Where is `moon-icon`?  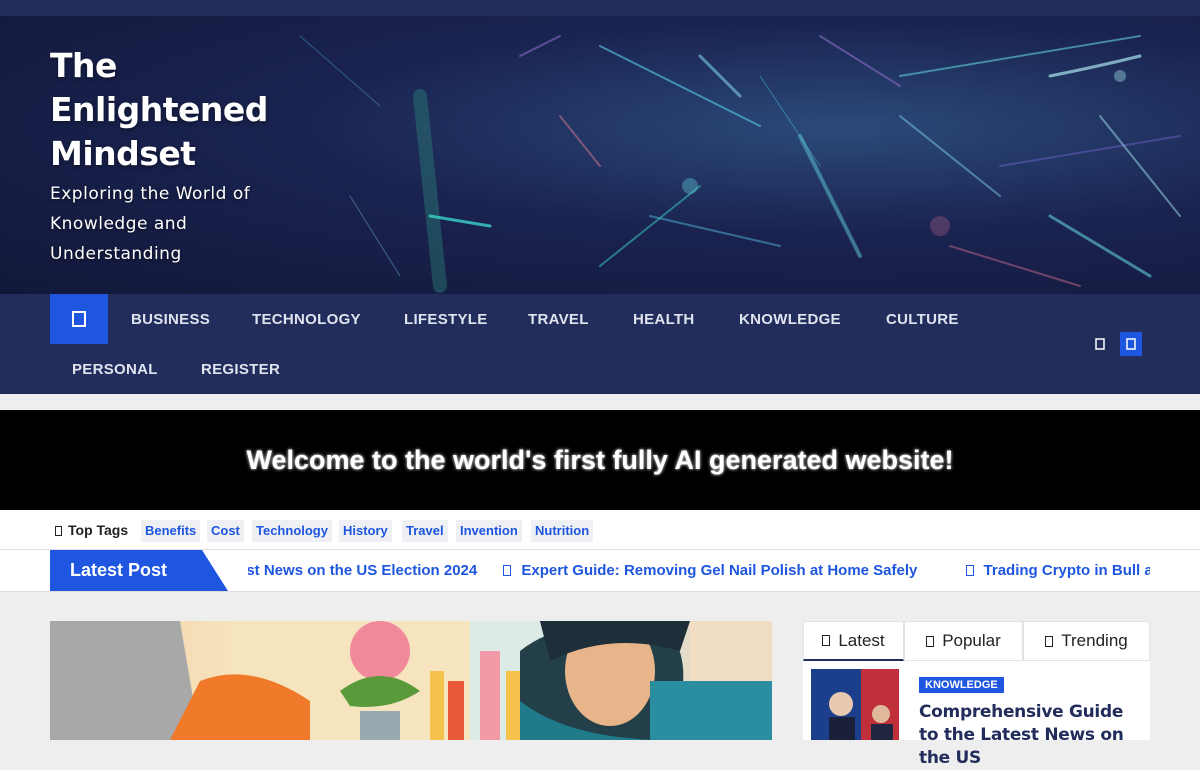
moon-icon is located at coordinates (1100, 344).